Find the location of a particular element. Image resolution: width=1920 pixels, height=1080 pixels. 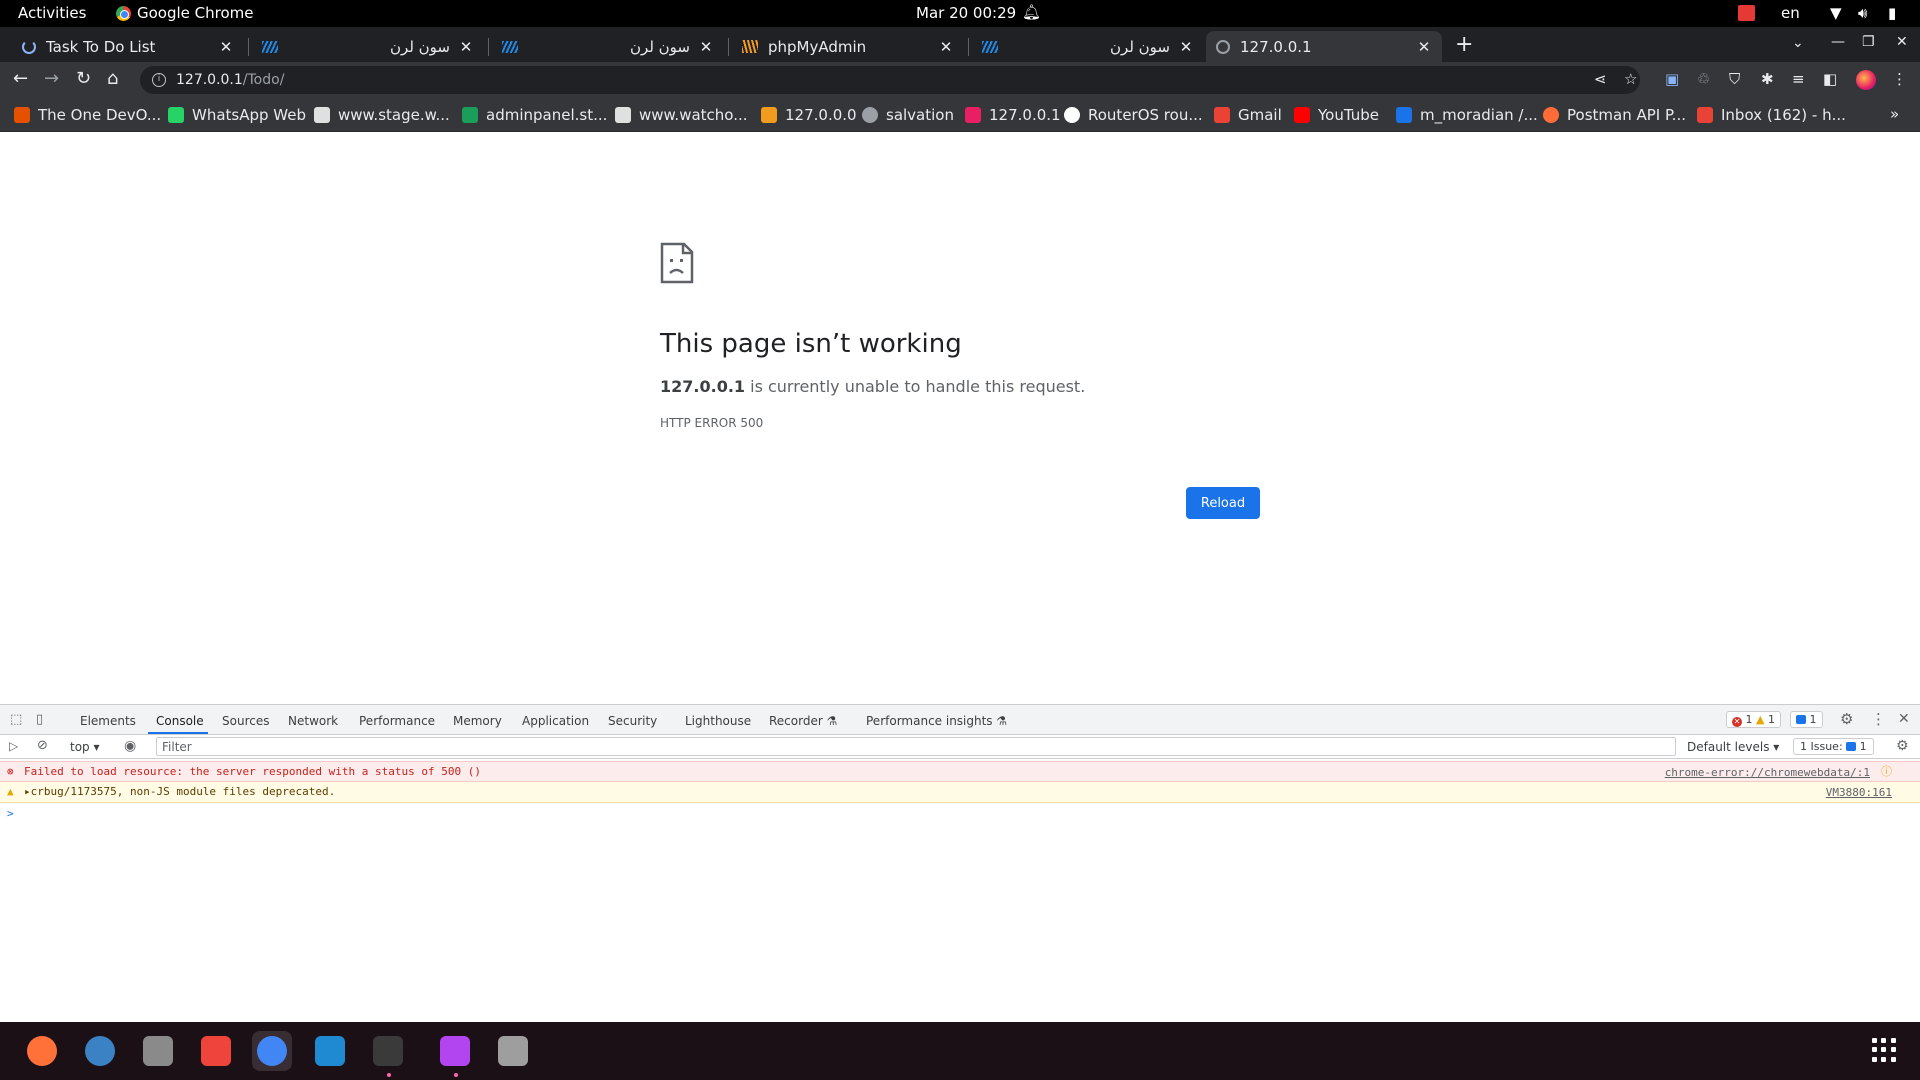

devtools-tab-lighthouse: Lighthouse is located at coordinates (718, 721).